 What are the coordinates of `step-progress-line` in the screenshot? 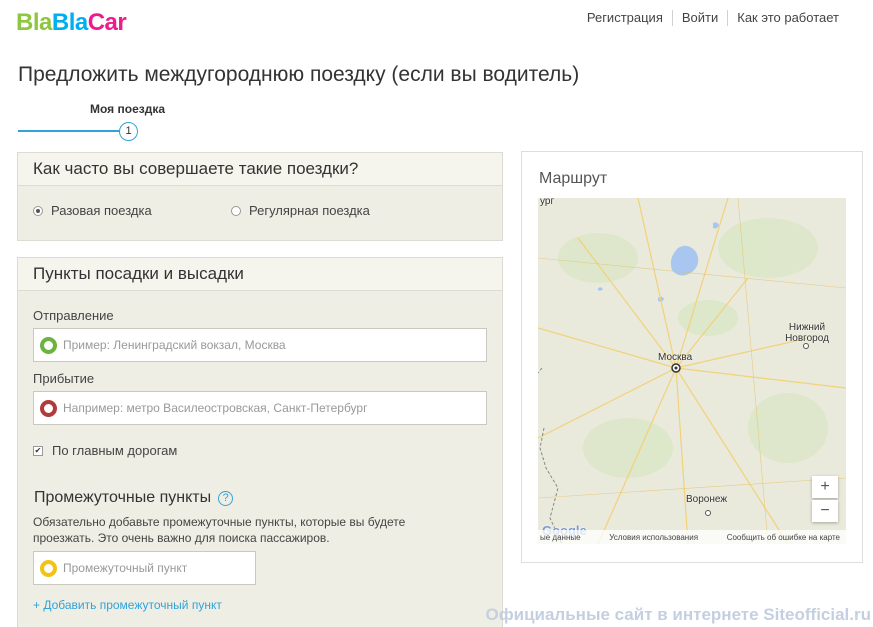 It's located at (69, 131).